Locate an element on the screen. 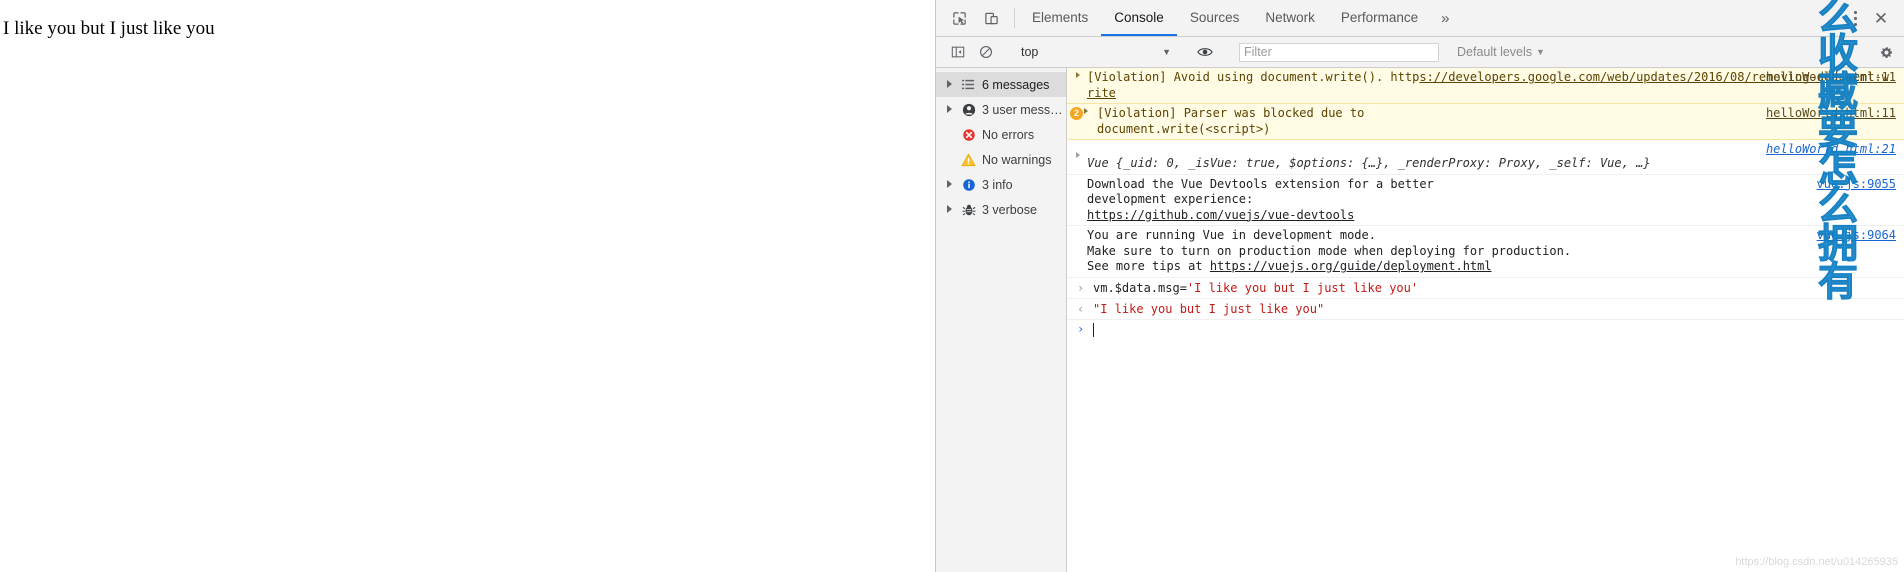 Image resolution: width=1904 pixels, height=572 pixels. sidebar-item-label: 6 messages is located at coordinates (1016, 84).